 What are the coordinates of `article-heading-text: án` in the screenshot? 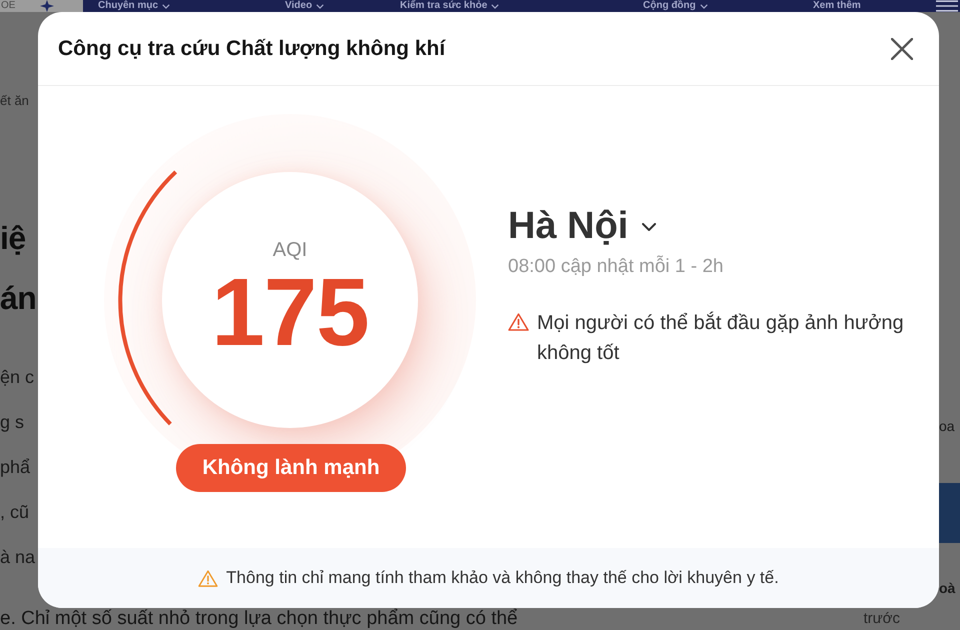 It's located at (19, 298).